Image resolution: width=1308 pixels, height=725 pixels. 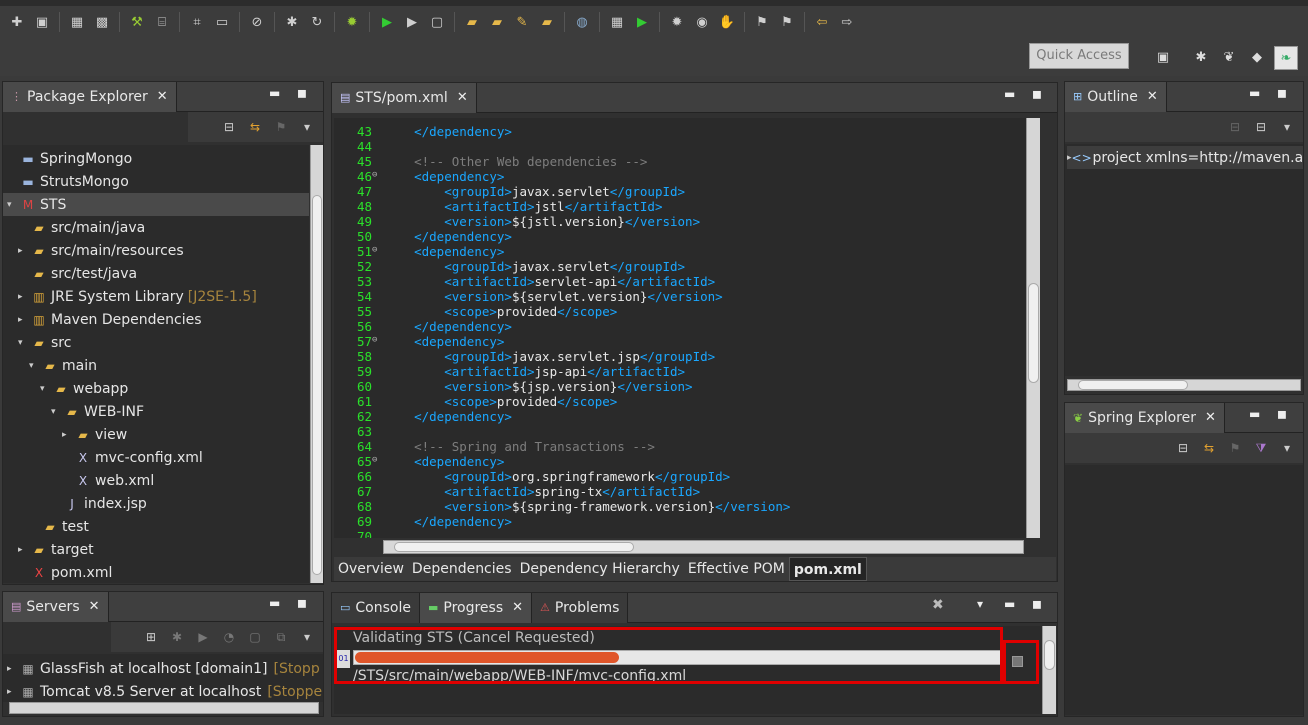 What do you see at coordinates (222, 22) in the screenshot?
I see `terminal-icon: ▭` at bounding box center [222, 22].